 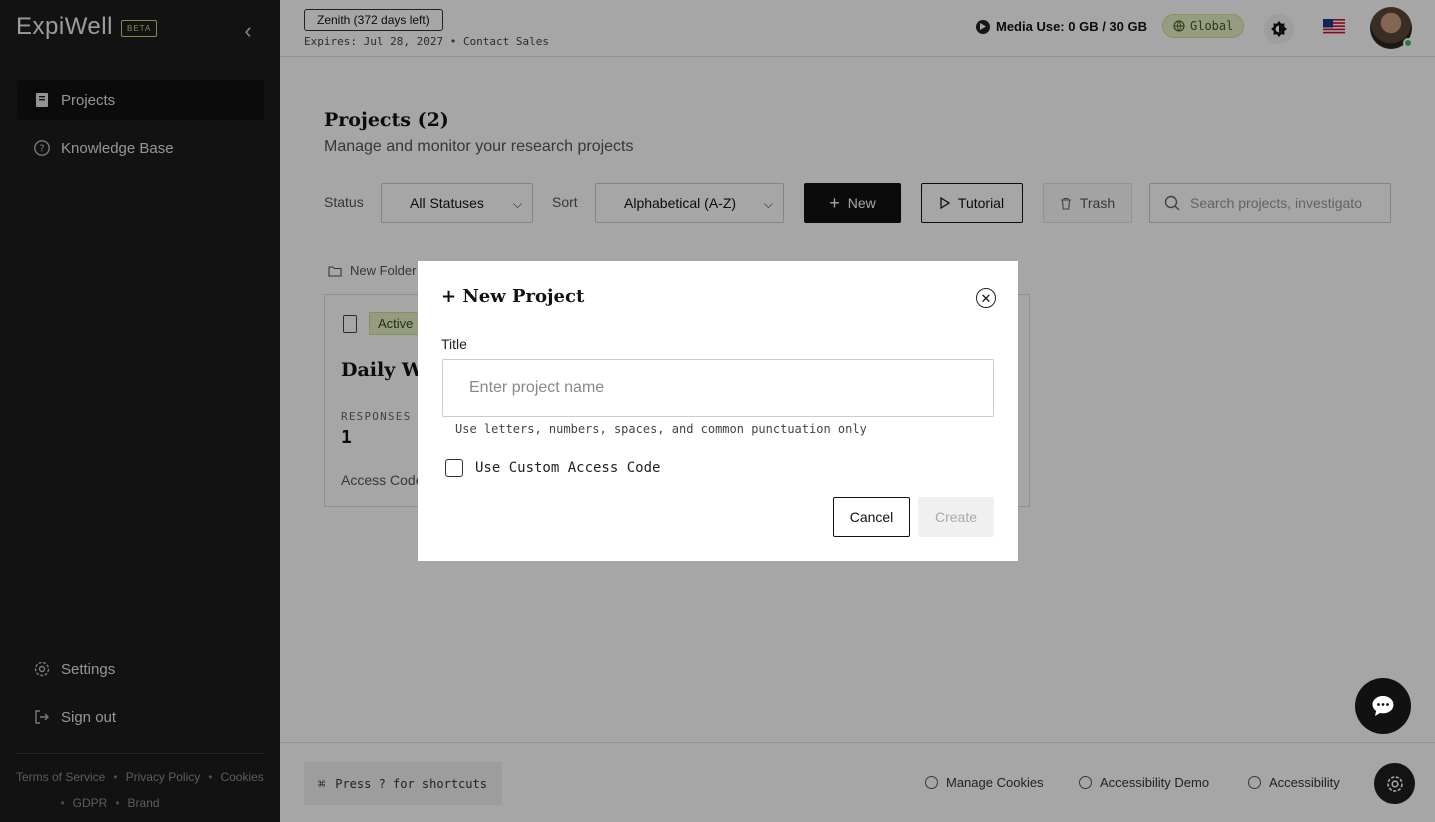 I want to click on custom-access-code-label: Use Custom Access Code, so click(x=568, y=468).